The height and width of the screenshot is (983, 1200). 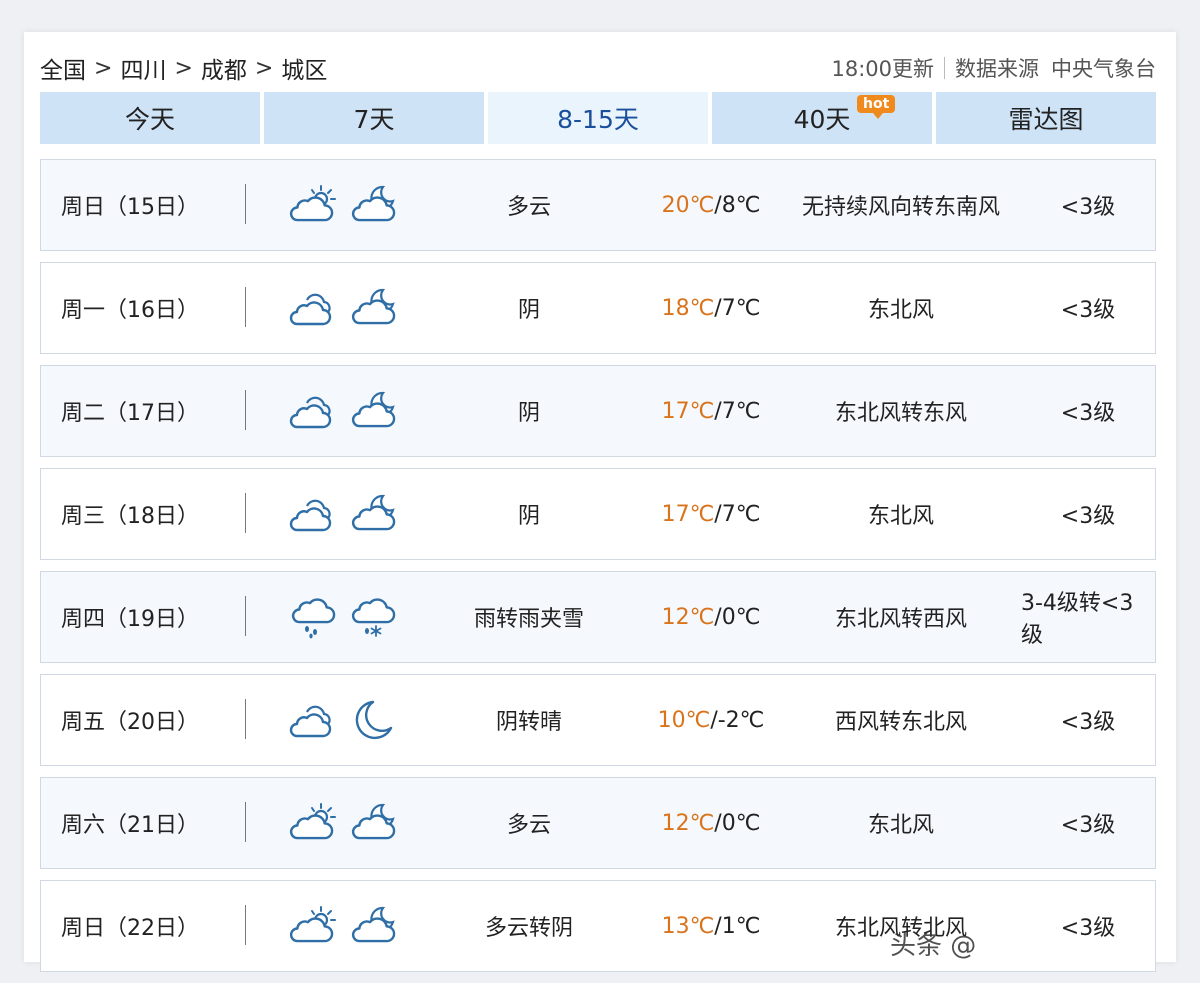 What do you see at coordinates (598, 68) in the screenshot?
I see `top-bar: 全国 > 四川 > 成都 > 城区 18:00更新 数据来源 中央气象台` at bounding box center [598, 68].